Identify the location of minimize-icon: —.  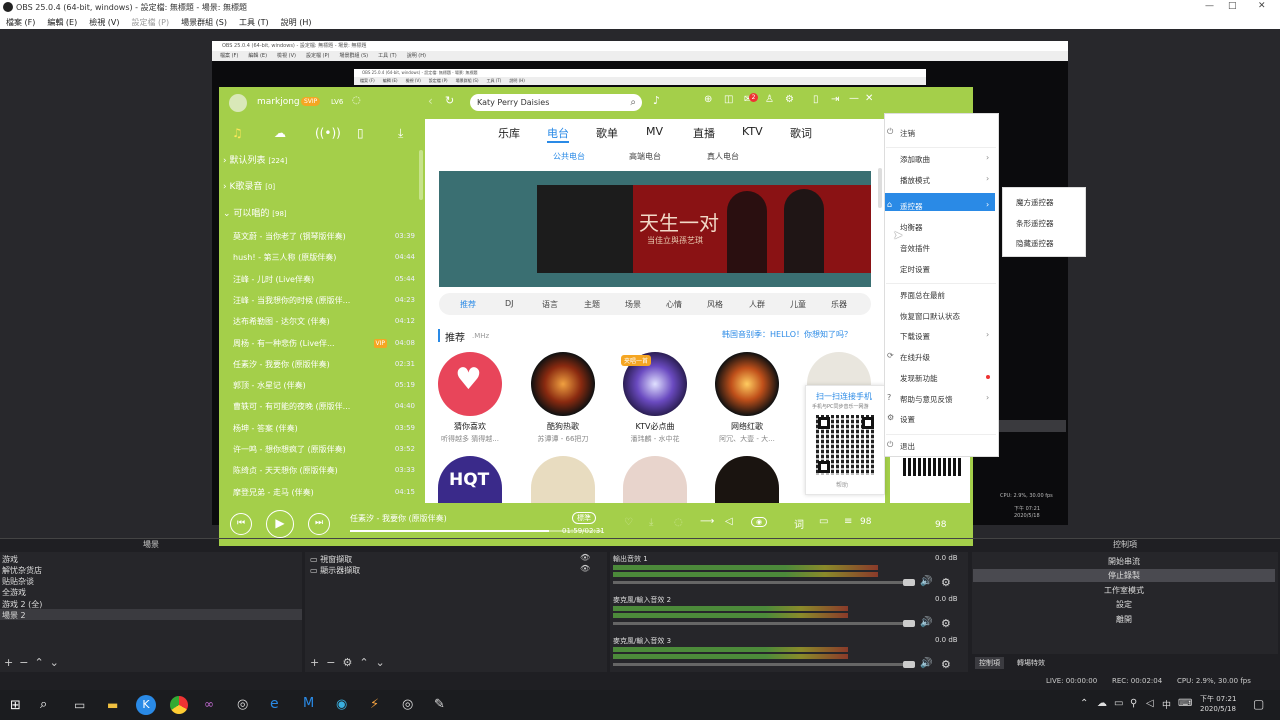
(1209, 6).